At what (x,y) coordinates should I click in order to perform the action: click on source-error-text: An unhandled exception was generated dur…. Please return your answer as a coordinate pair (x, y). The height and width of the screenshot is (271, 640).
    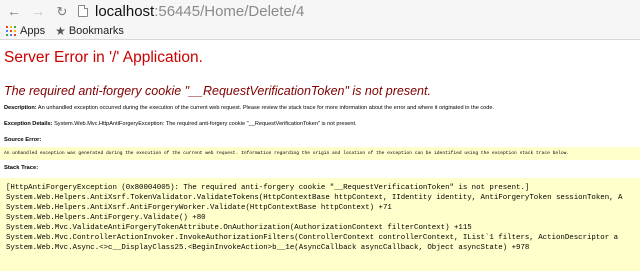
    Looking at the image, I should click on (287, 153).